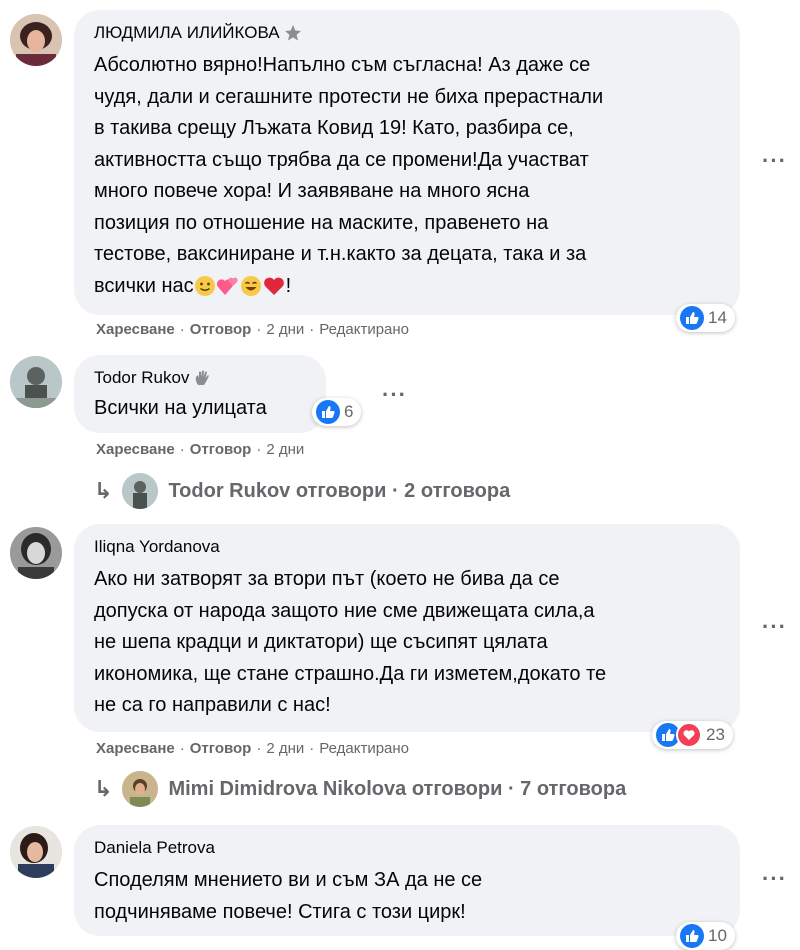  I want to click on heart-emoji-icon, so click(273, 286).